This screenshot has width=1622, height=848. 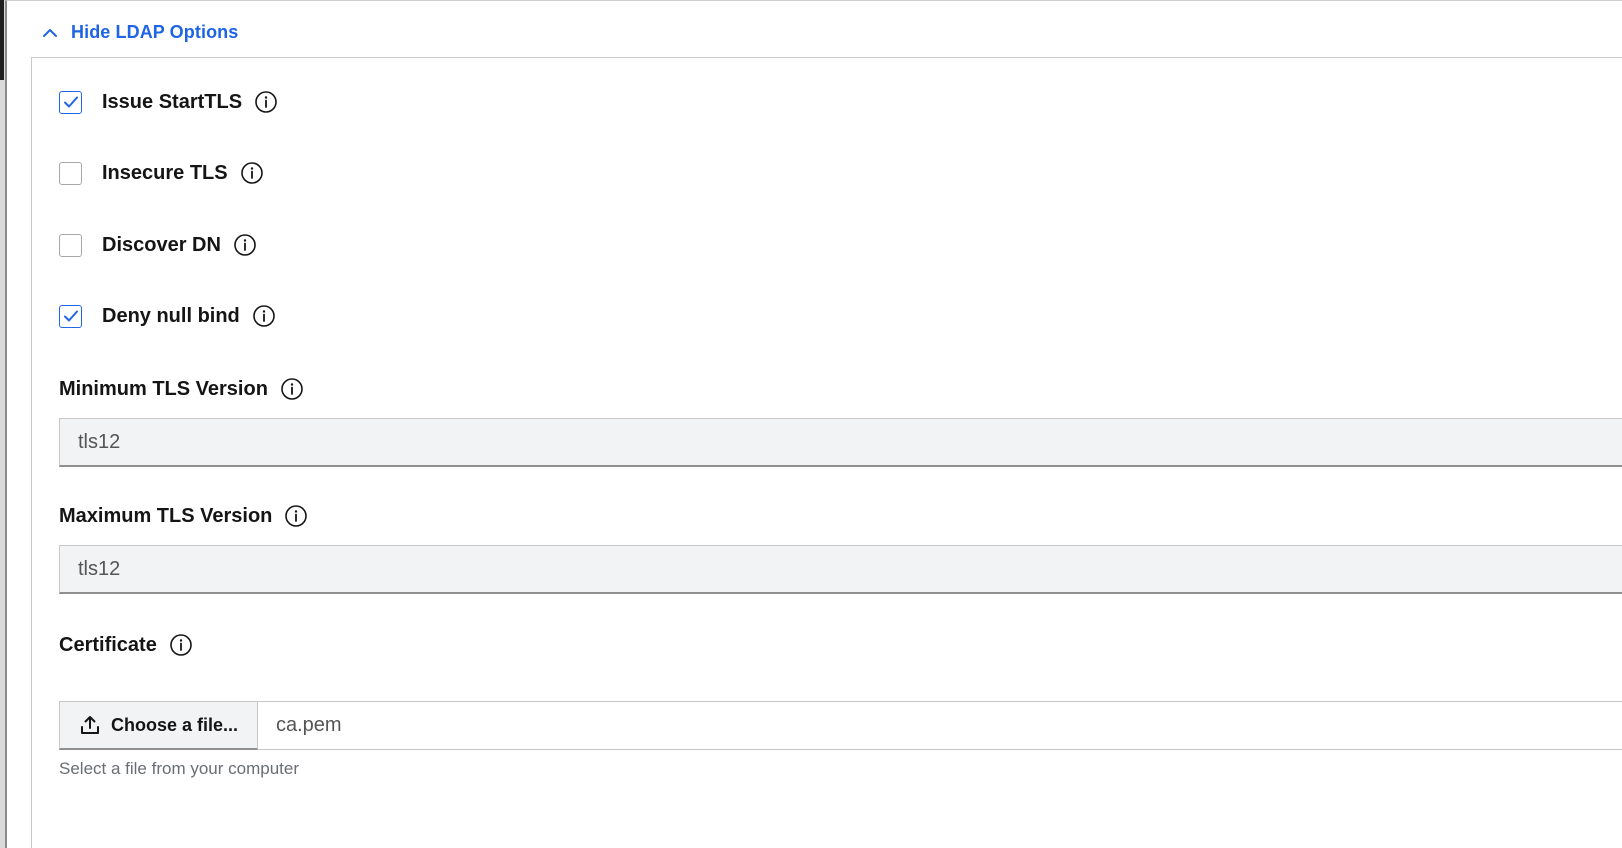 I want to click on hide-ldap-options-label: Hide LDAP Options, so click(x=155, y=32).